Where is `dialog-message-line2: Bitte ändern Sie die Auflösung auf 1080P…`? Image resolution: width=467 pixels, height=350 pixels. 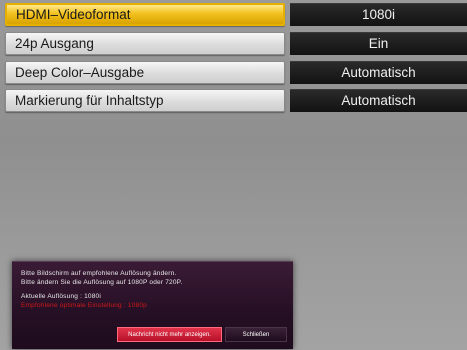 dialog-message-line2: Bitte ändern Sie die Auflösung auf 1080P… is located at coordinates (102, 282).